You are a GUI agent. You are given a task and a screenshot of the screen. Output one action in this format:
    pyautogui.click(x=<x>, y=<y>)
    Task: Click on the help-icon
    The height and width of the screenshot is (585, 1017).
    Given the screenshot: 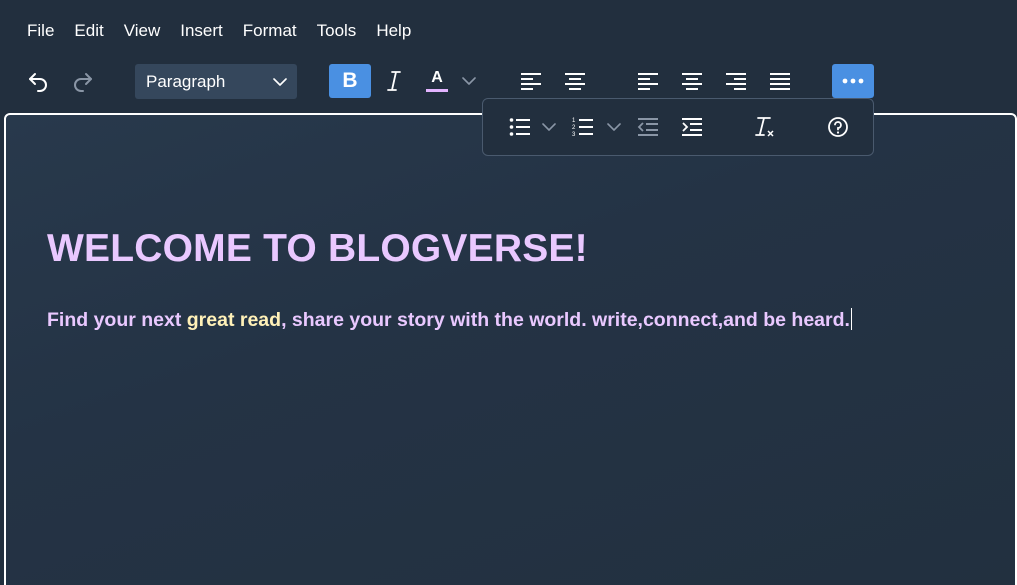 What is the action you would take?
    pyautogui.click(x=838, y=127)
    